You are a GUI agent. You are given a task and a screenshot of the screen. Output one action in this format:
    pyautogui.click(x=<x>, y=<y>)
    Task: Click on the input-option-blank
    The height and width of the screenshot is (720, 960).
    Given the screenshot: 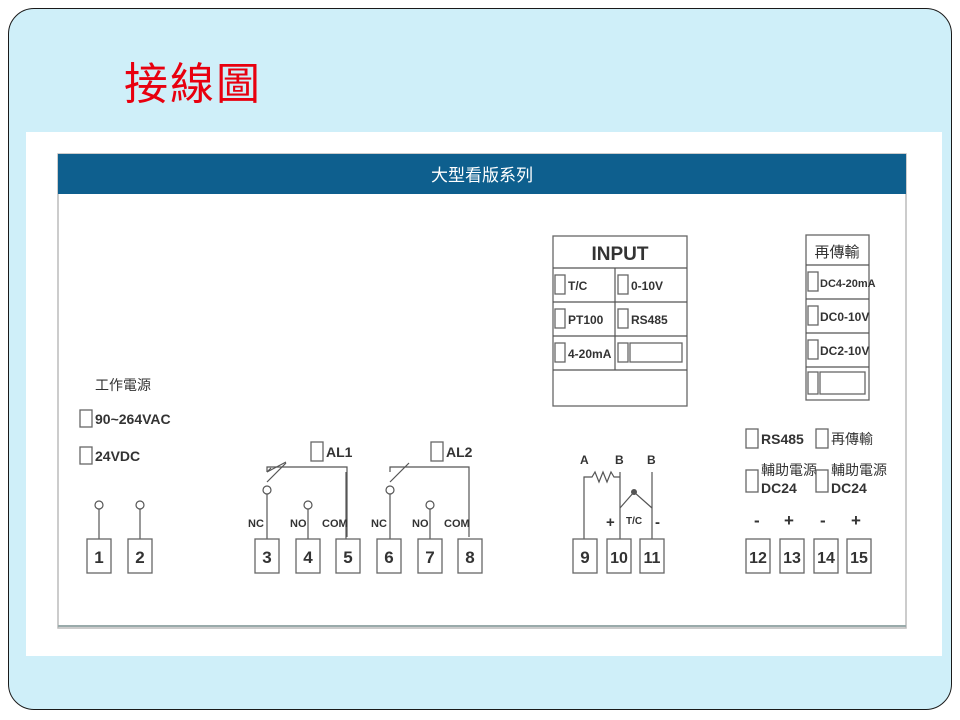 What is the action you would take?
    pyautogui.click(x=656, y=352)
    